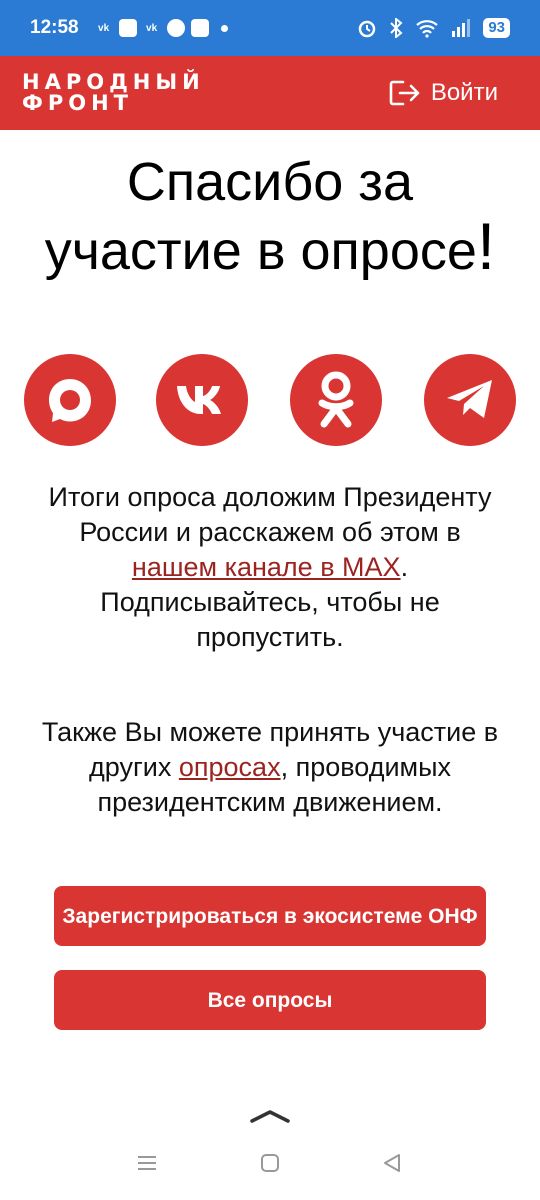 The width and height of the screenshot is (540, 1200). What do you see at coordinates (270, 400) in the screenshot?
I see `social-links` at bounding box center [270, 400].